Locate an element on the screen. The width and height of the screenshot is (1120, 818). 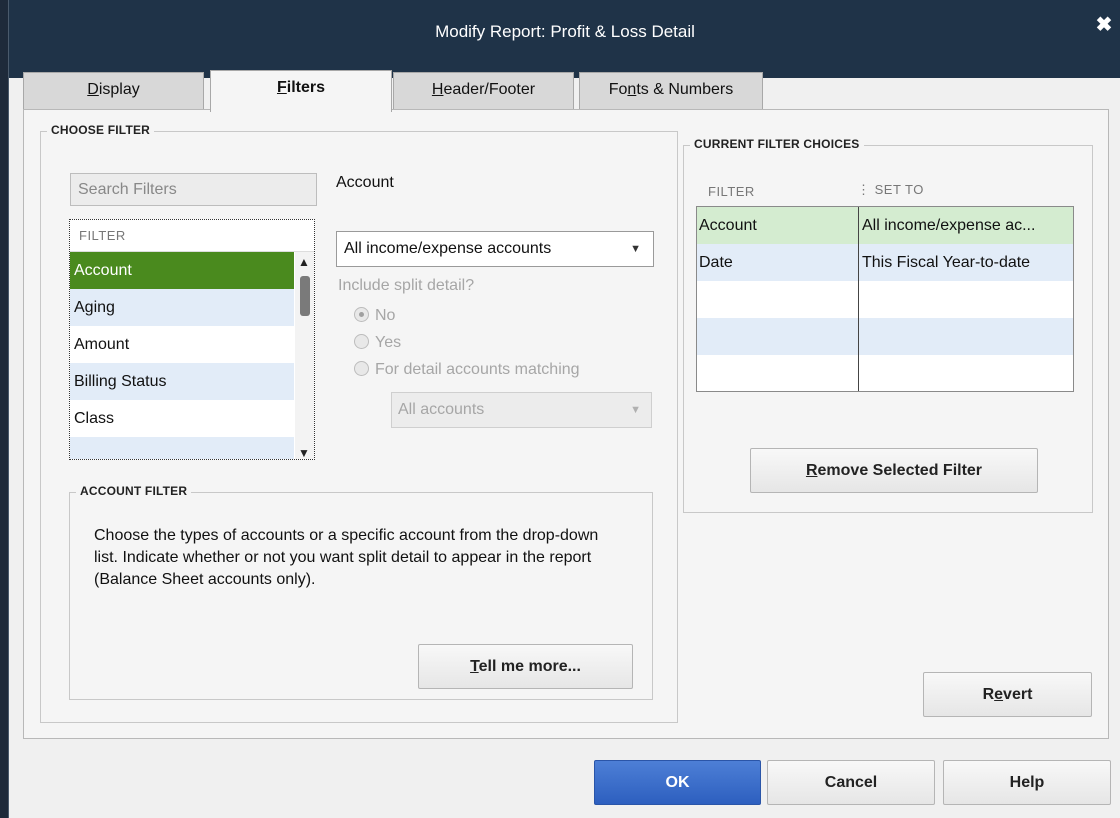
tab-filters: Filters is located at coordinates (301, 91).